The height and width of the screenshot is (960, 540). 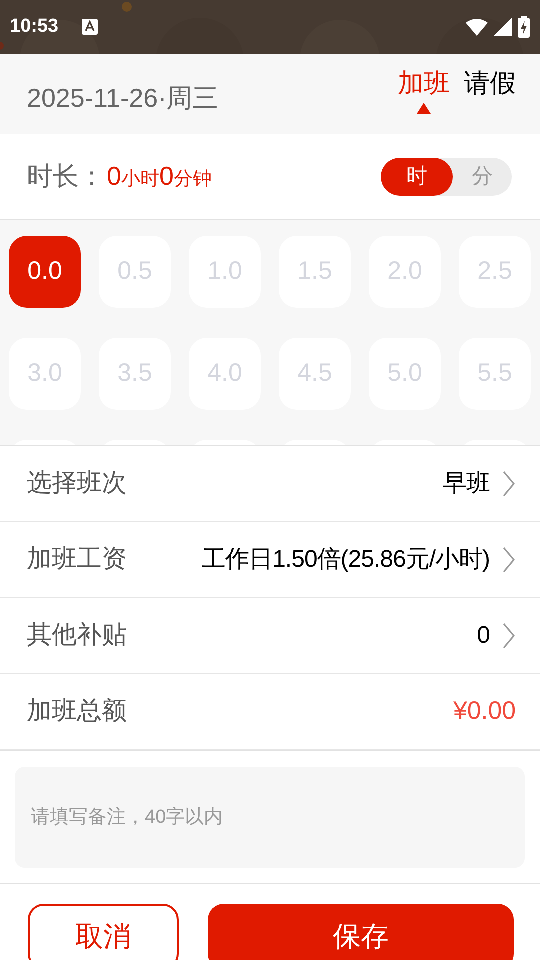 I want to click on duration-label: 时长：, so click(x=66, y=176).